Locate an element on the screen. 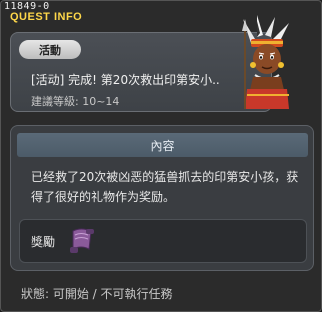 Image resolution: width=322 pixels, height=312 pixels. scroll-icon is located at coordinates (82, 241).